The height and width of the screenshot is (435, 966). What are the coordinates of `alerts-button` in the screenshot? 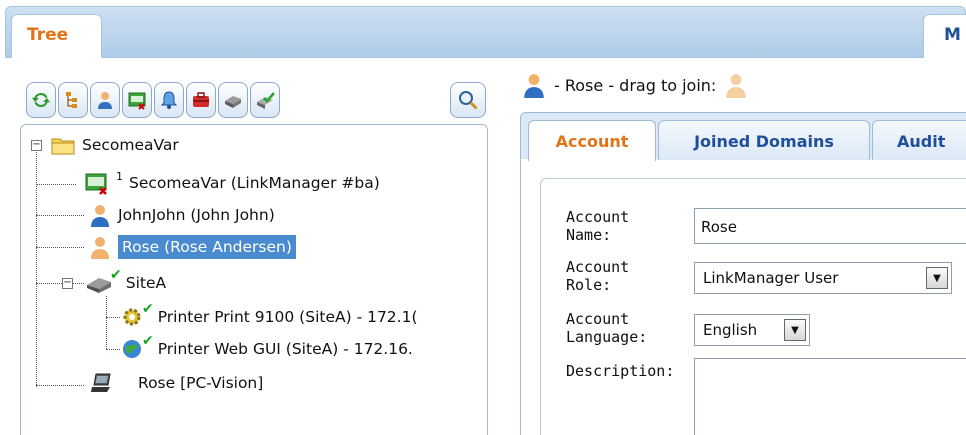 It's located at (169, 100).